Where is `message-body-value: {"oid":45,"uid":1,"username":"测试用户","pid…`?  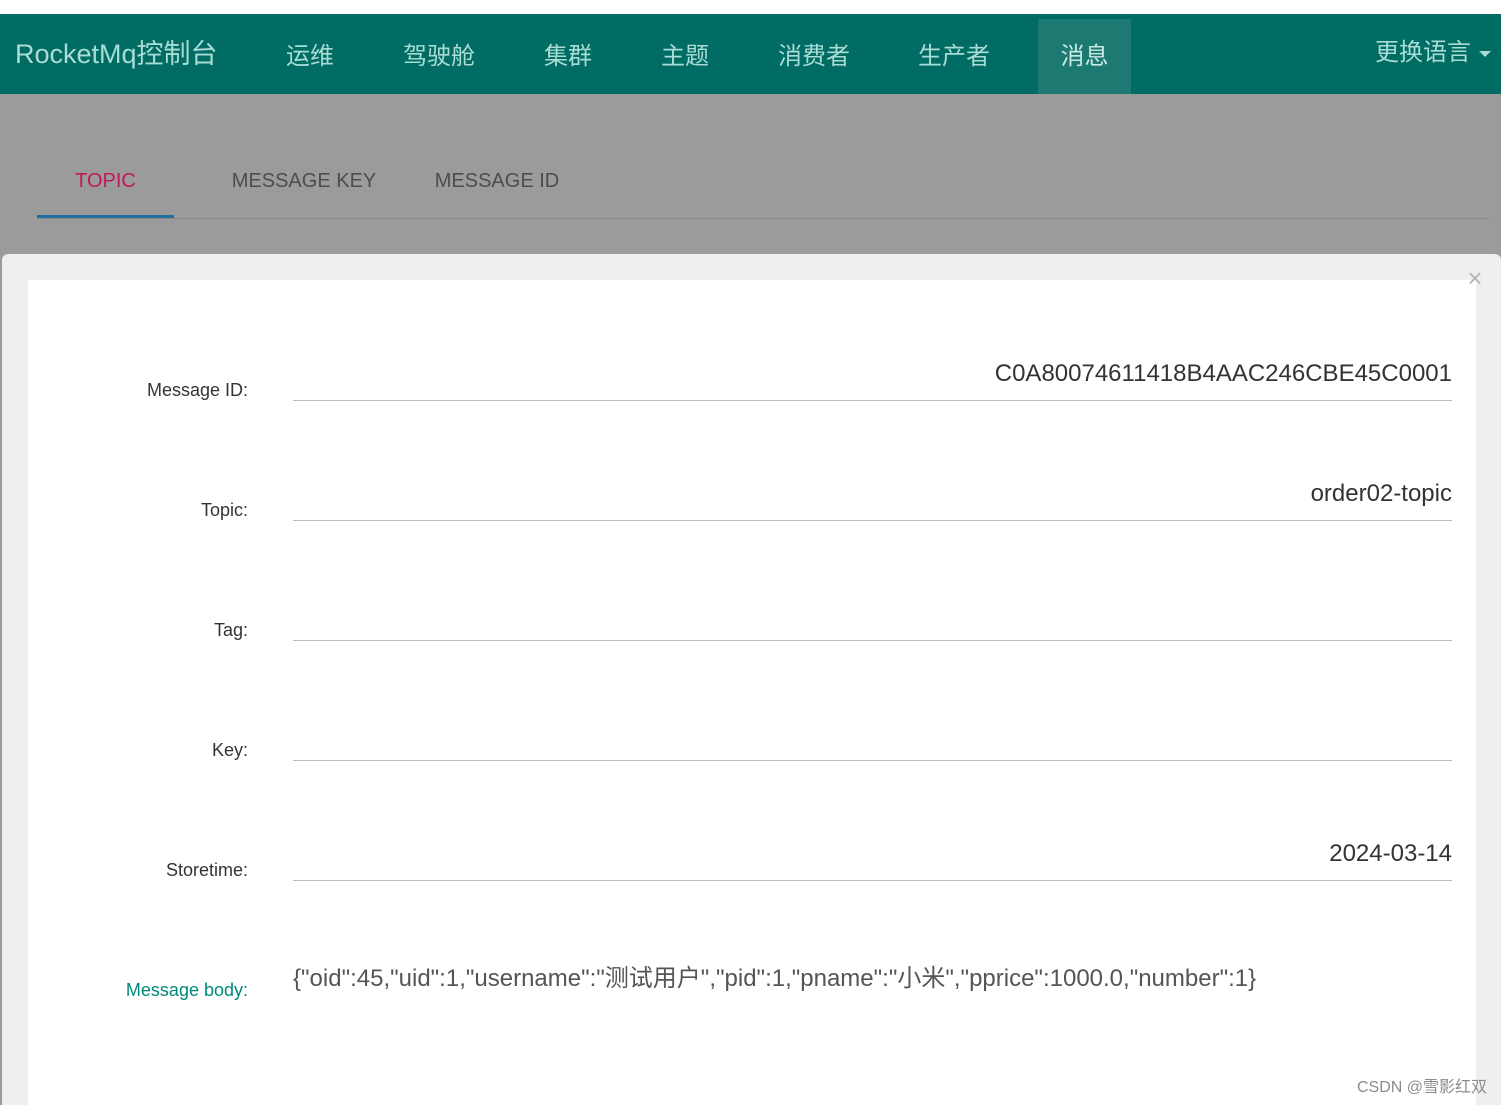
message-body-value: {"oid":45,"uid":1,"username":"测试用户","pid… is located at coordinates (872, 975).